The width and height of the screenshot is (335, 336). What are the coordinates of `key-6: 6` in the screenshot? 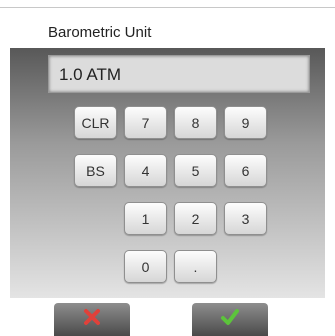 It's located at (245, 170).